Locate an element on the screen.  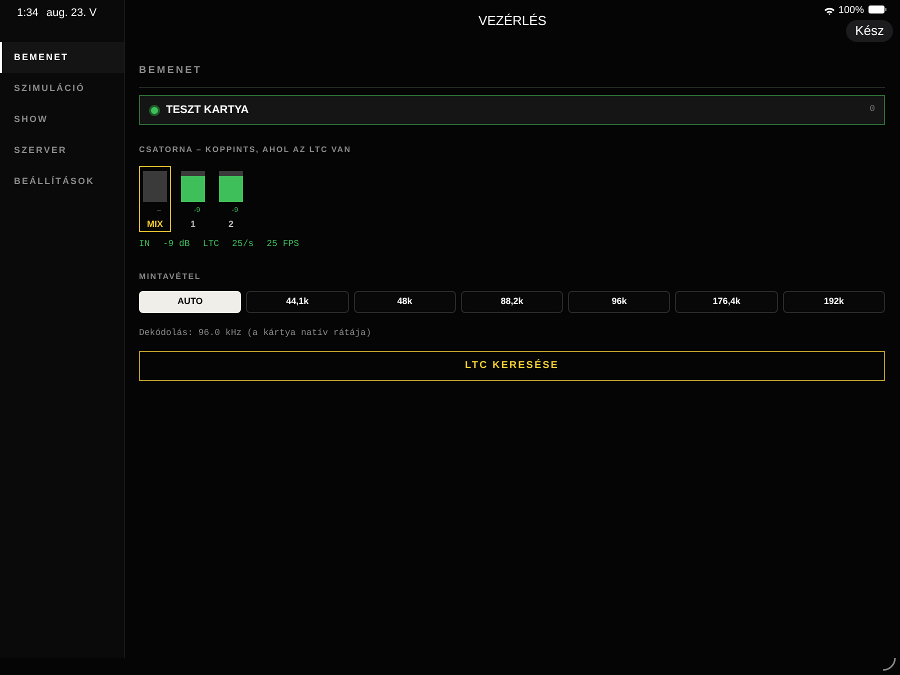
resize-handle-icon is located at coordinates (889, 664).